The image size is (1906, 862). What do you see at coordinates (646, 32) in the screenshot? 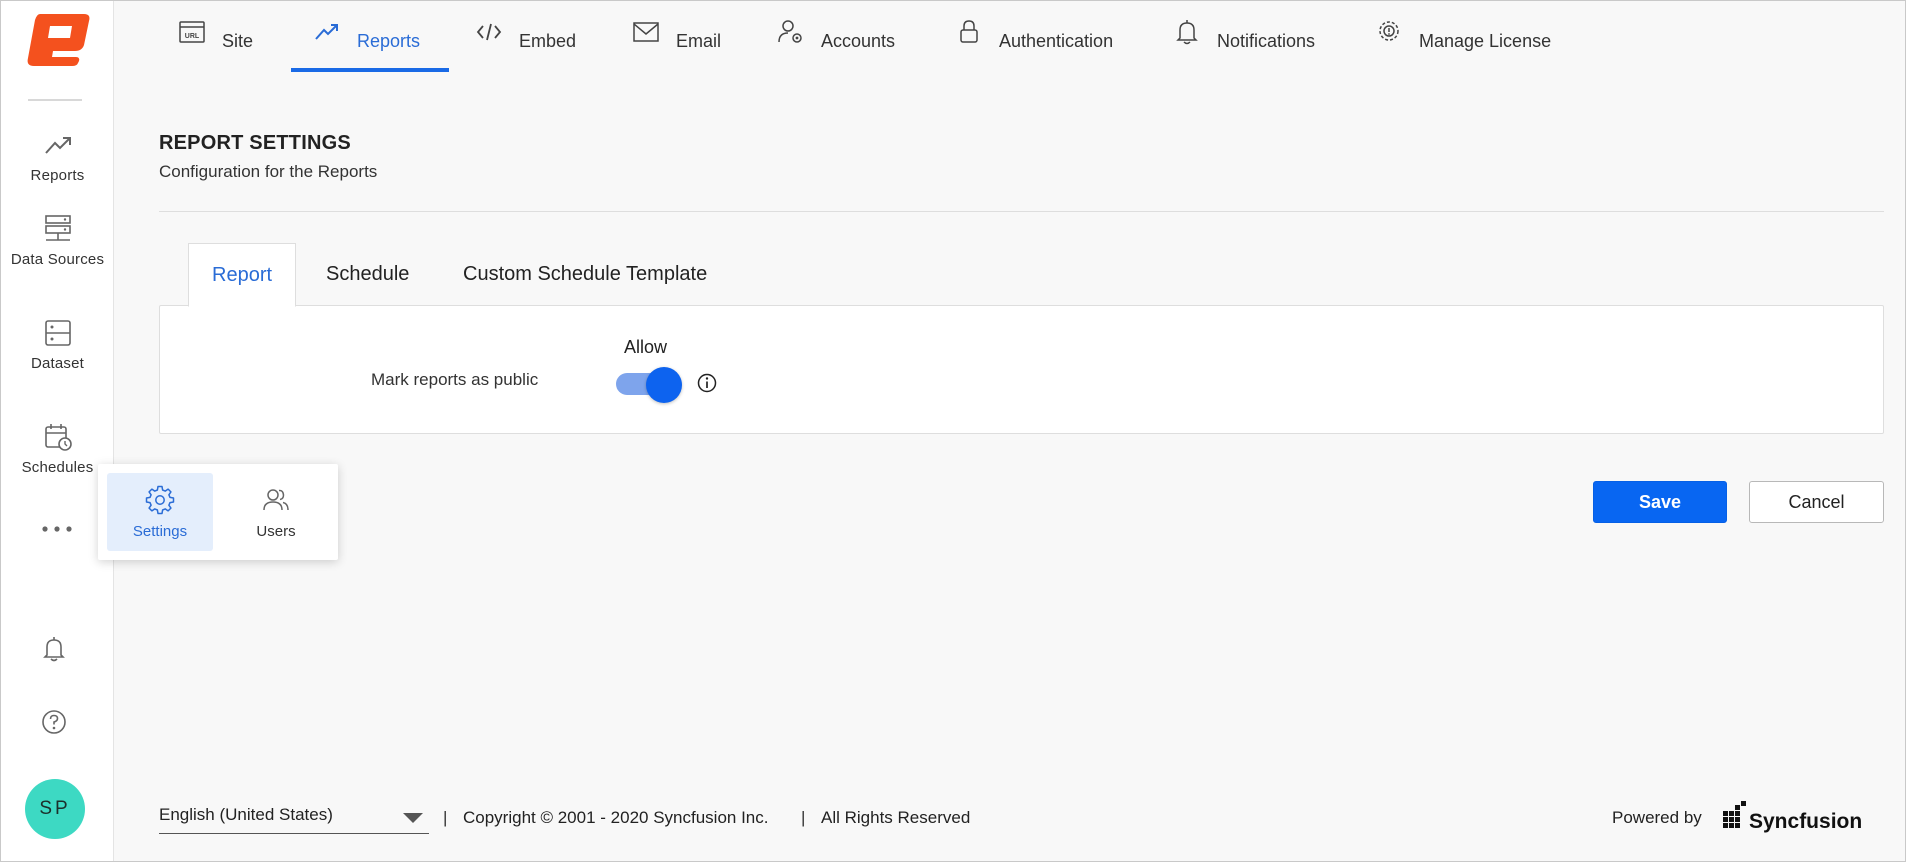
I see `envelope-icon` at bounding box center [646, 32].